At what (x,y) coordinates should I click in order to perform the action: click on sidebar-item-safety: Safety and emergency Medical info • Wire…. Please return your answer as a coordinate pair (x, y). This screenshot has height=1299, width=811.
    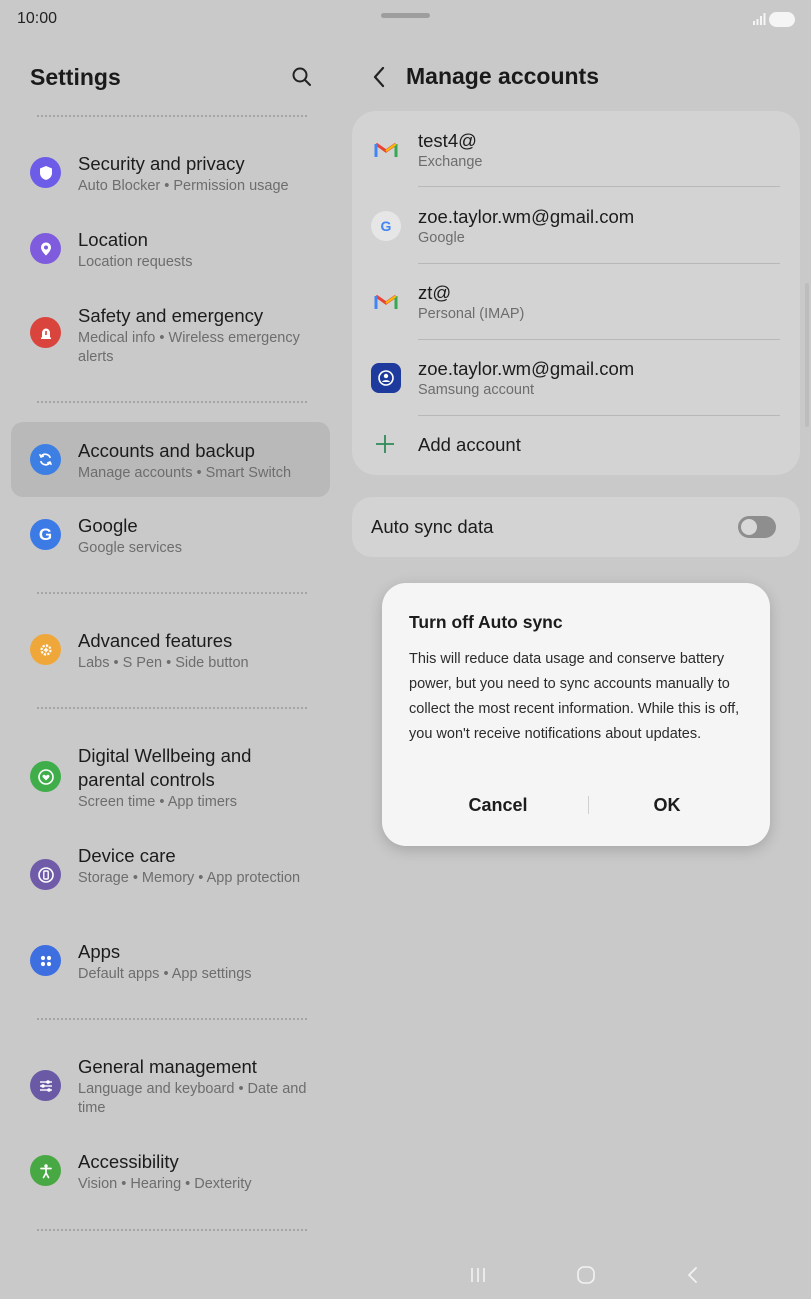
    Looking at the image, I should click on (170, 336).